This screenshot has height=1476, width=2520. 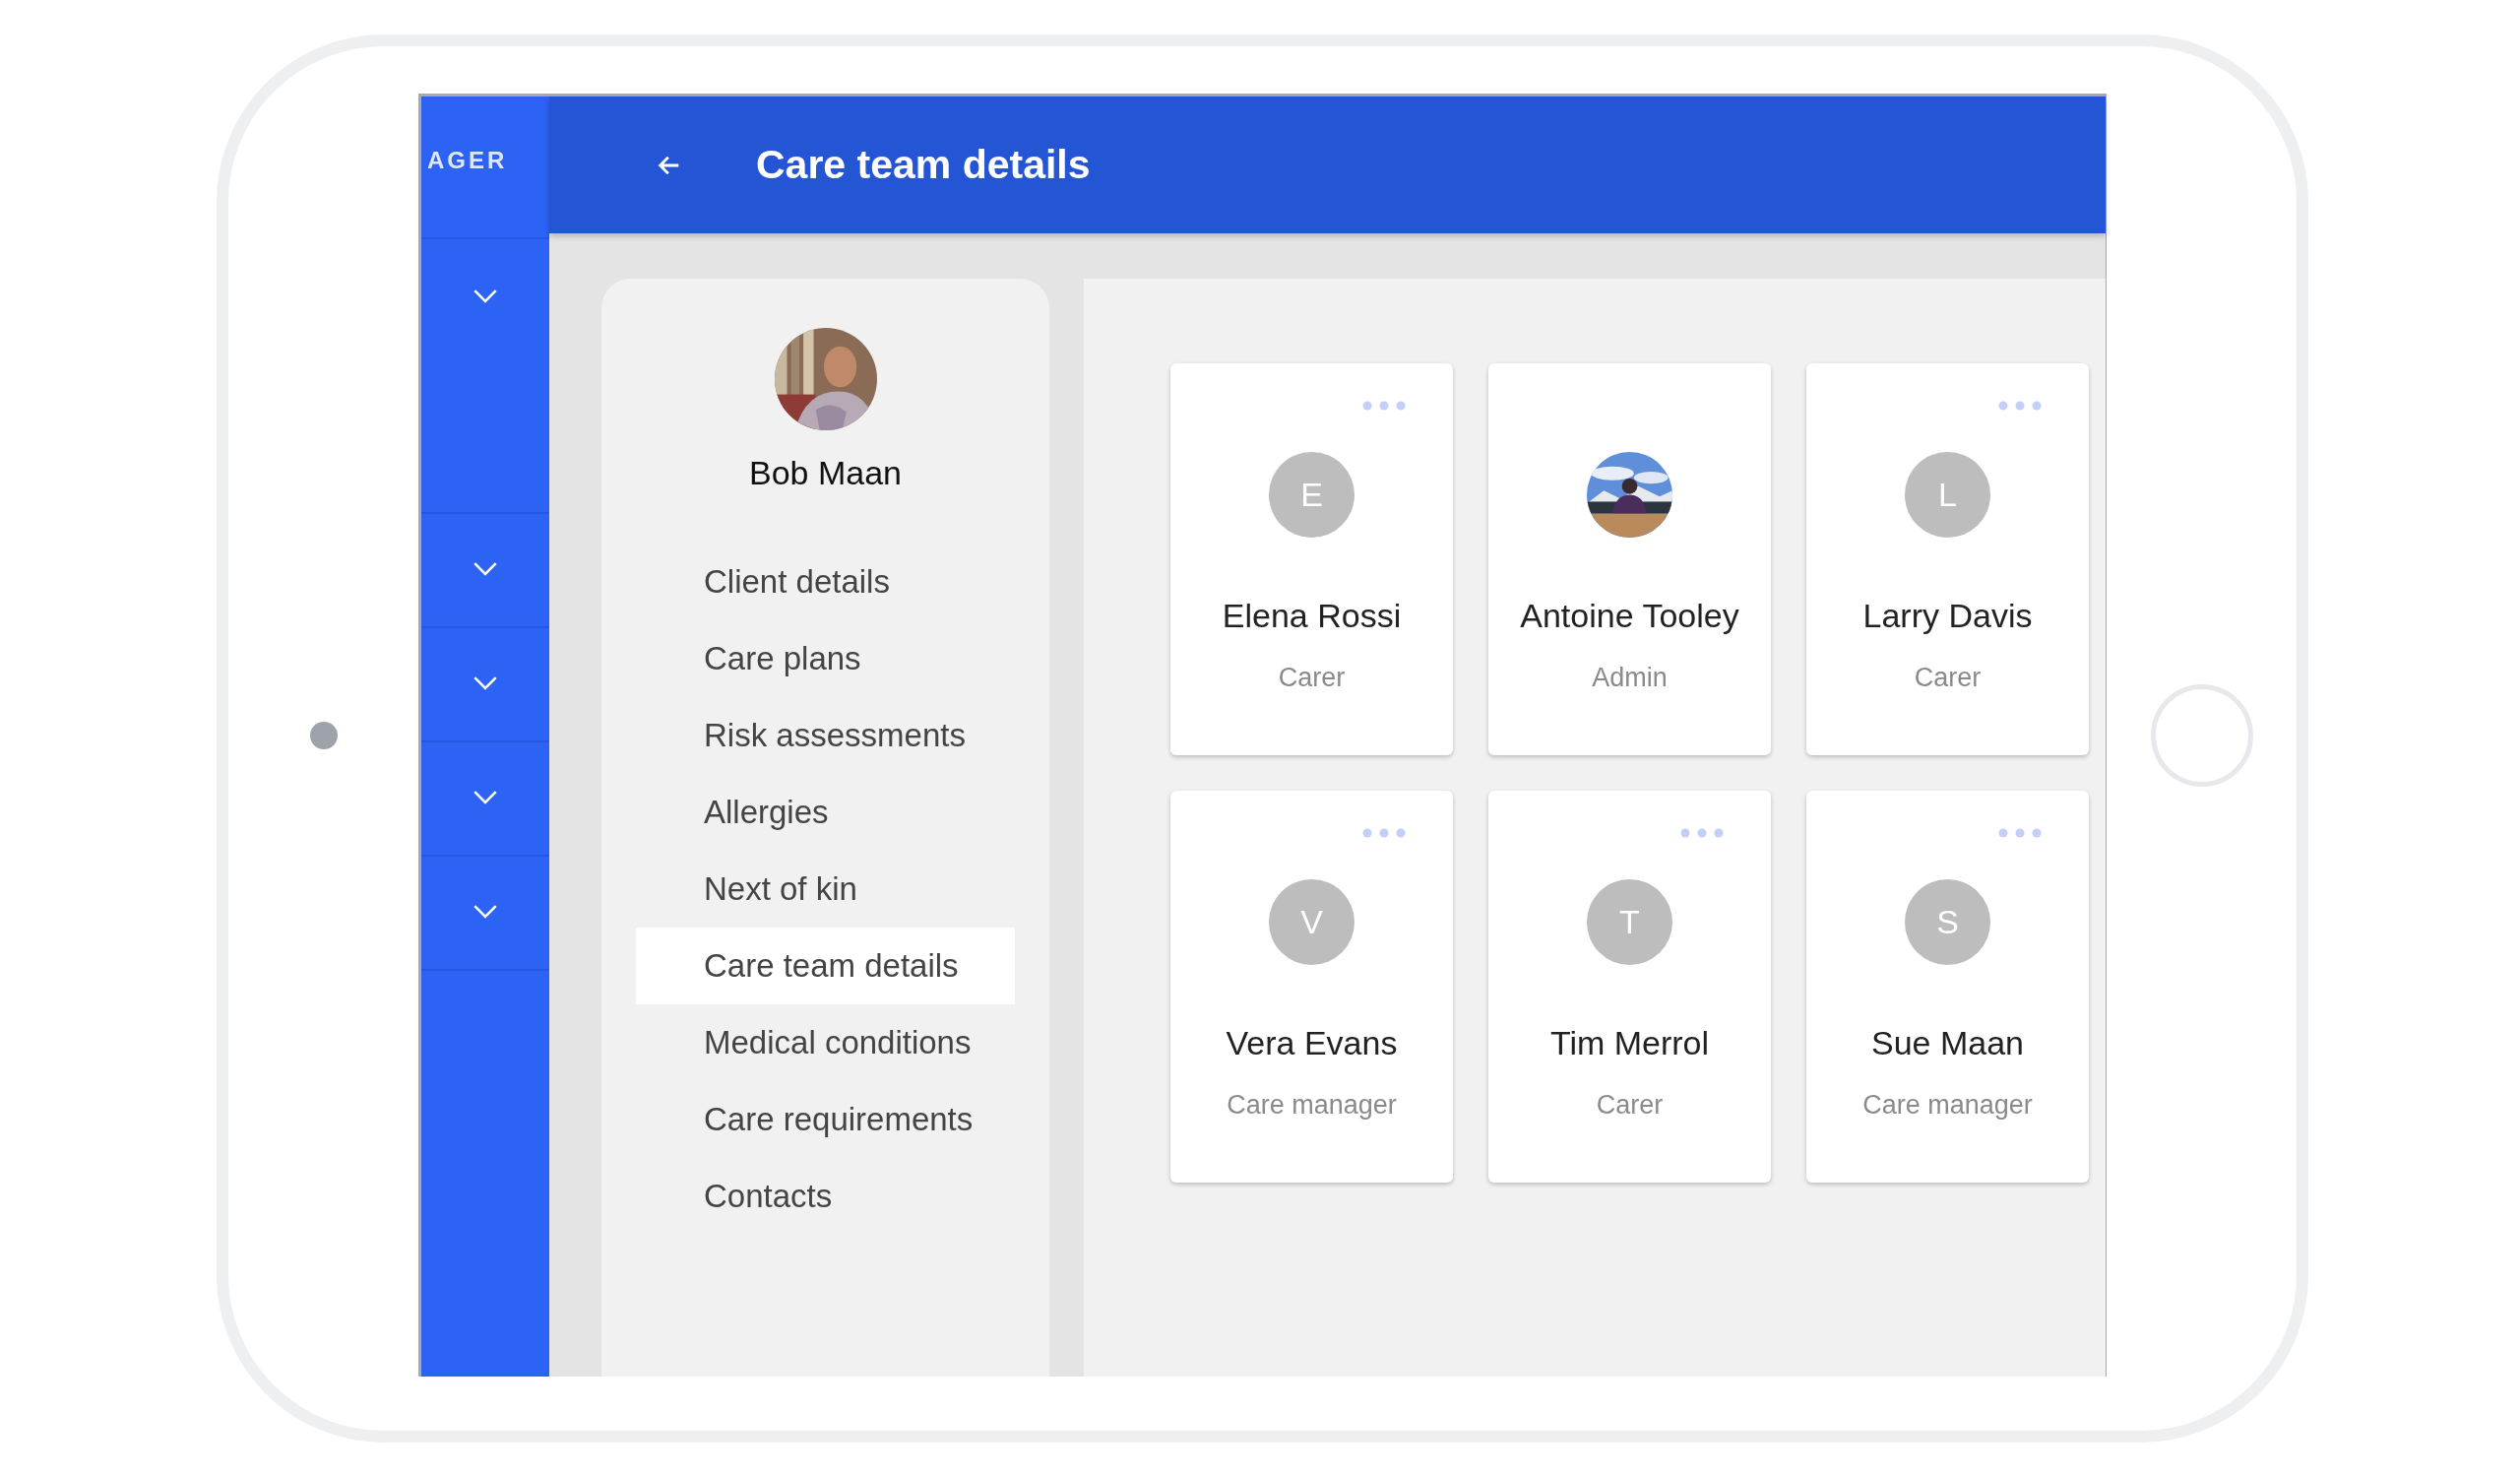 What do you see at coordinates (1947, 922) in the screenshot?
I see `initial-avatar: S` at bounding box center [1947, 922].